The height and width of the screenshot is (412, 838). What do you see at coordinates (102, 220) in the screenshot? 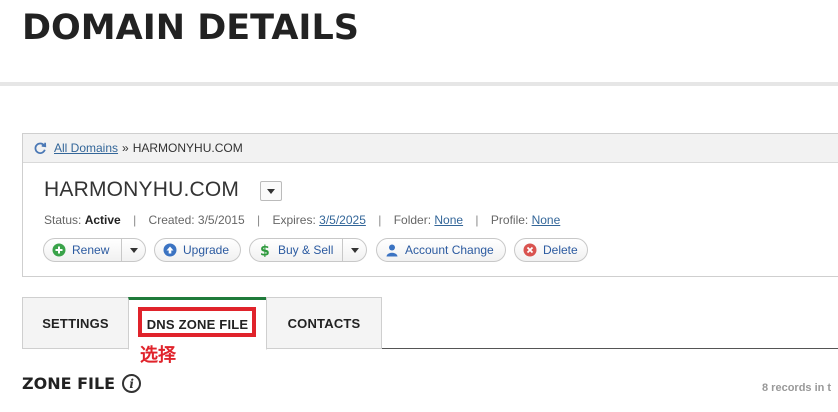
I see `status-value: Active` at bounding box center [102, 220].